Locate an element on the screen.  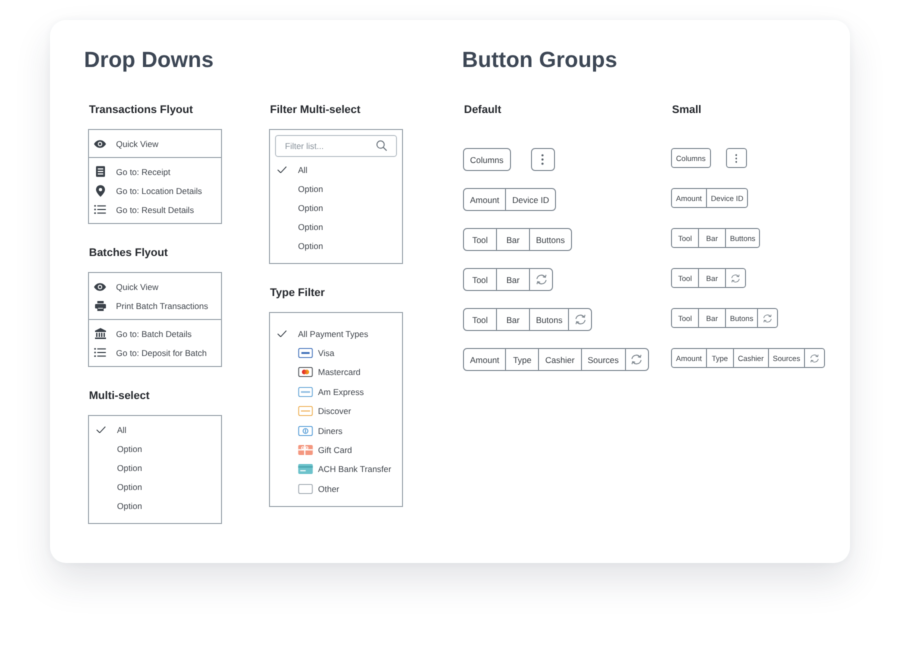
document-icon is located at coordinates (100, 171).